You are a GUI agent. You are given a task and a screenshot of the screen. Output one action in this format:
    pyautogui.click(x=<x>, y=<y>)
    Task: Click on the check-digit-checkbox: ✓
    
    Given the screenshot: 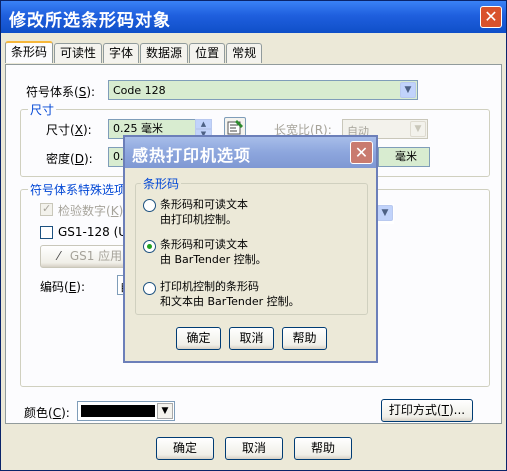 What is the action you would take?
    pyautogui.click(x=46, y=209)
    